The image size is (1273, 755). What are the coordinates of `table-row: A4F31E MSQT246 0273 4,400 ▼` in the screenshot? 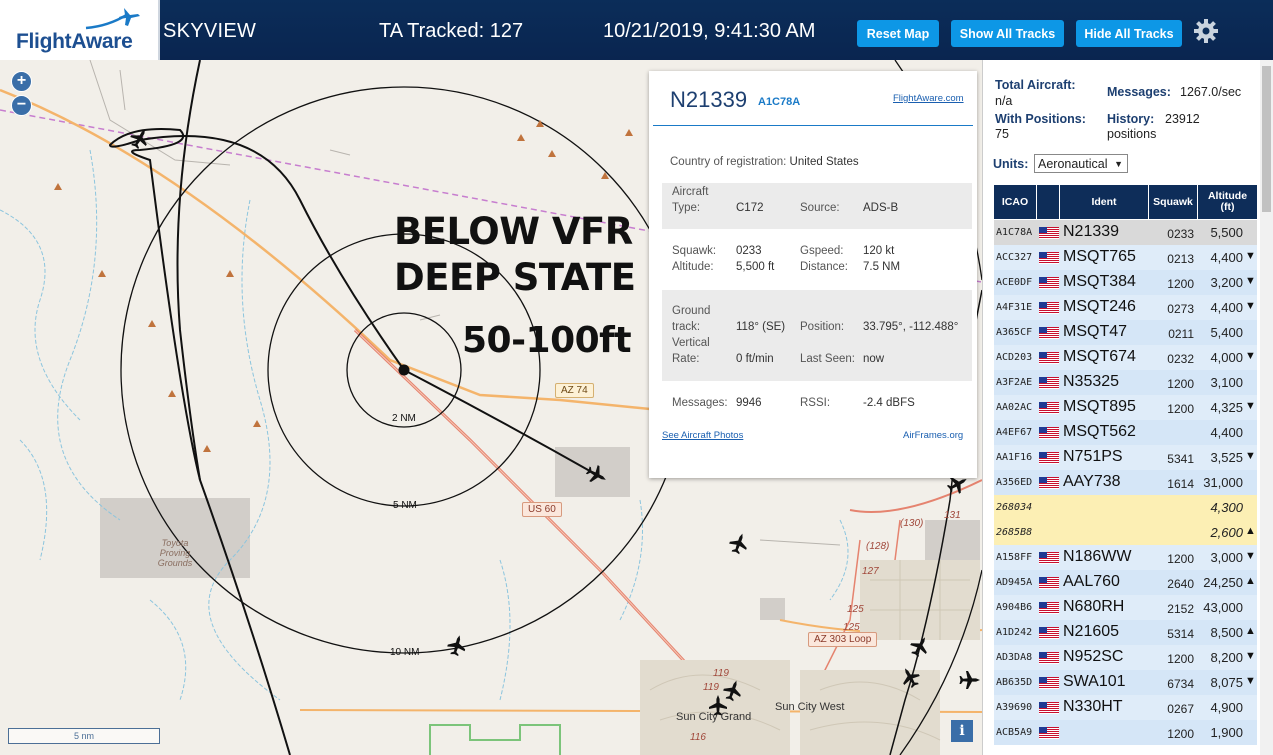 It's located at (1125, 308).